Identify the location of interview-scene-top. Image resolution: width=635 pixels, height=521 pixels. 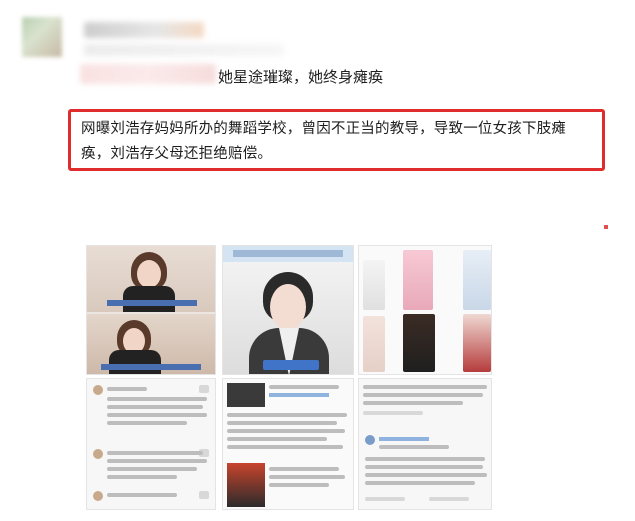
(151, 279).